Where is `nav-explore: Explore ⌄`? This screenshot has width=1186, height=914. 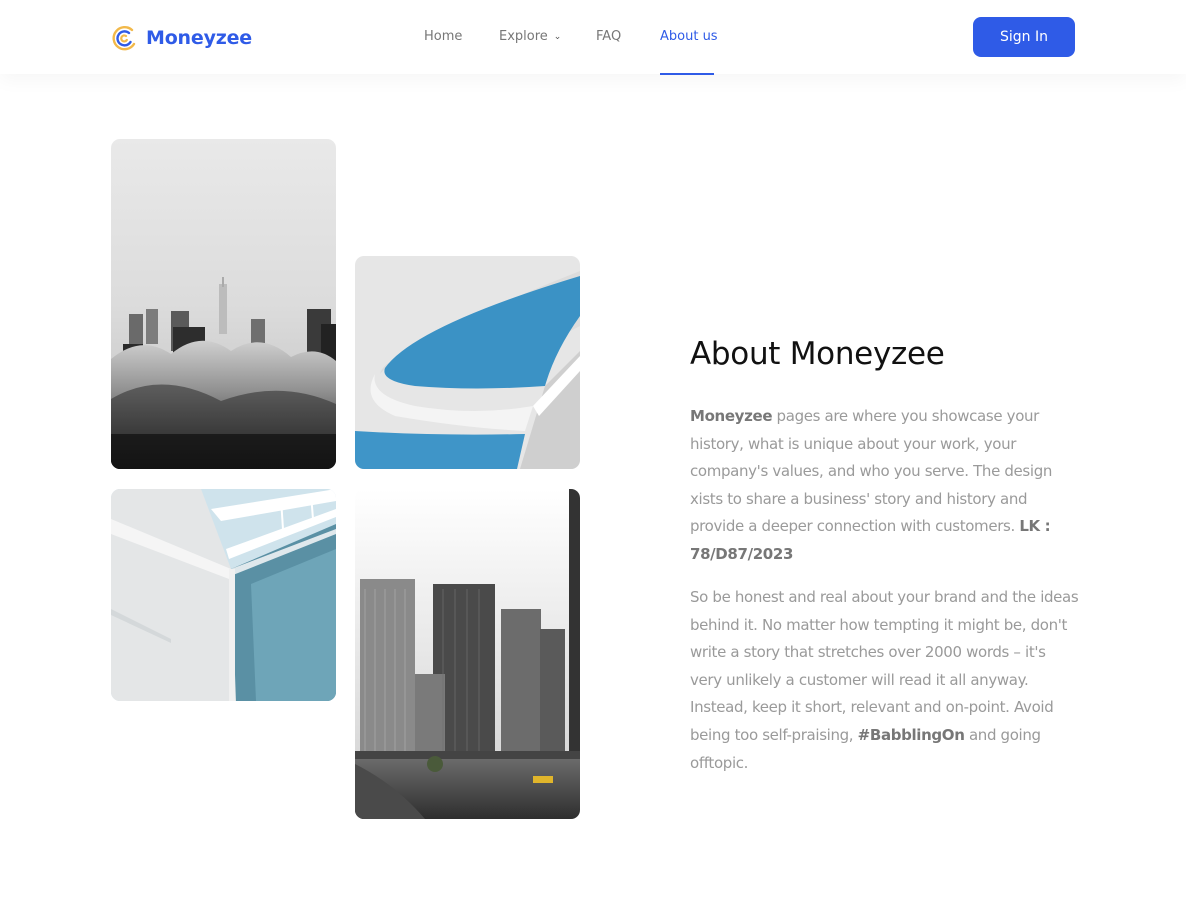 nav-explore: Explore ⌄ is located at coordinates (530, 36).